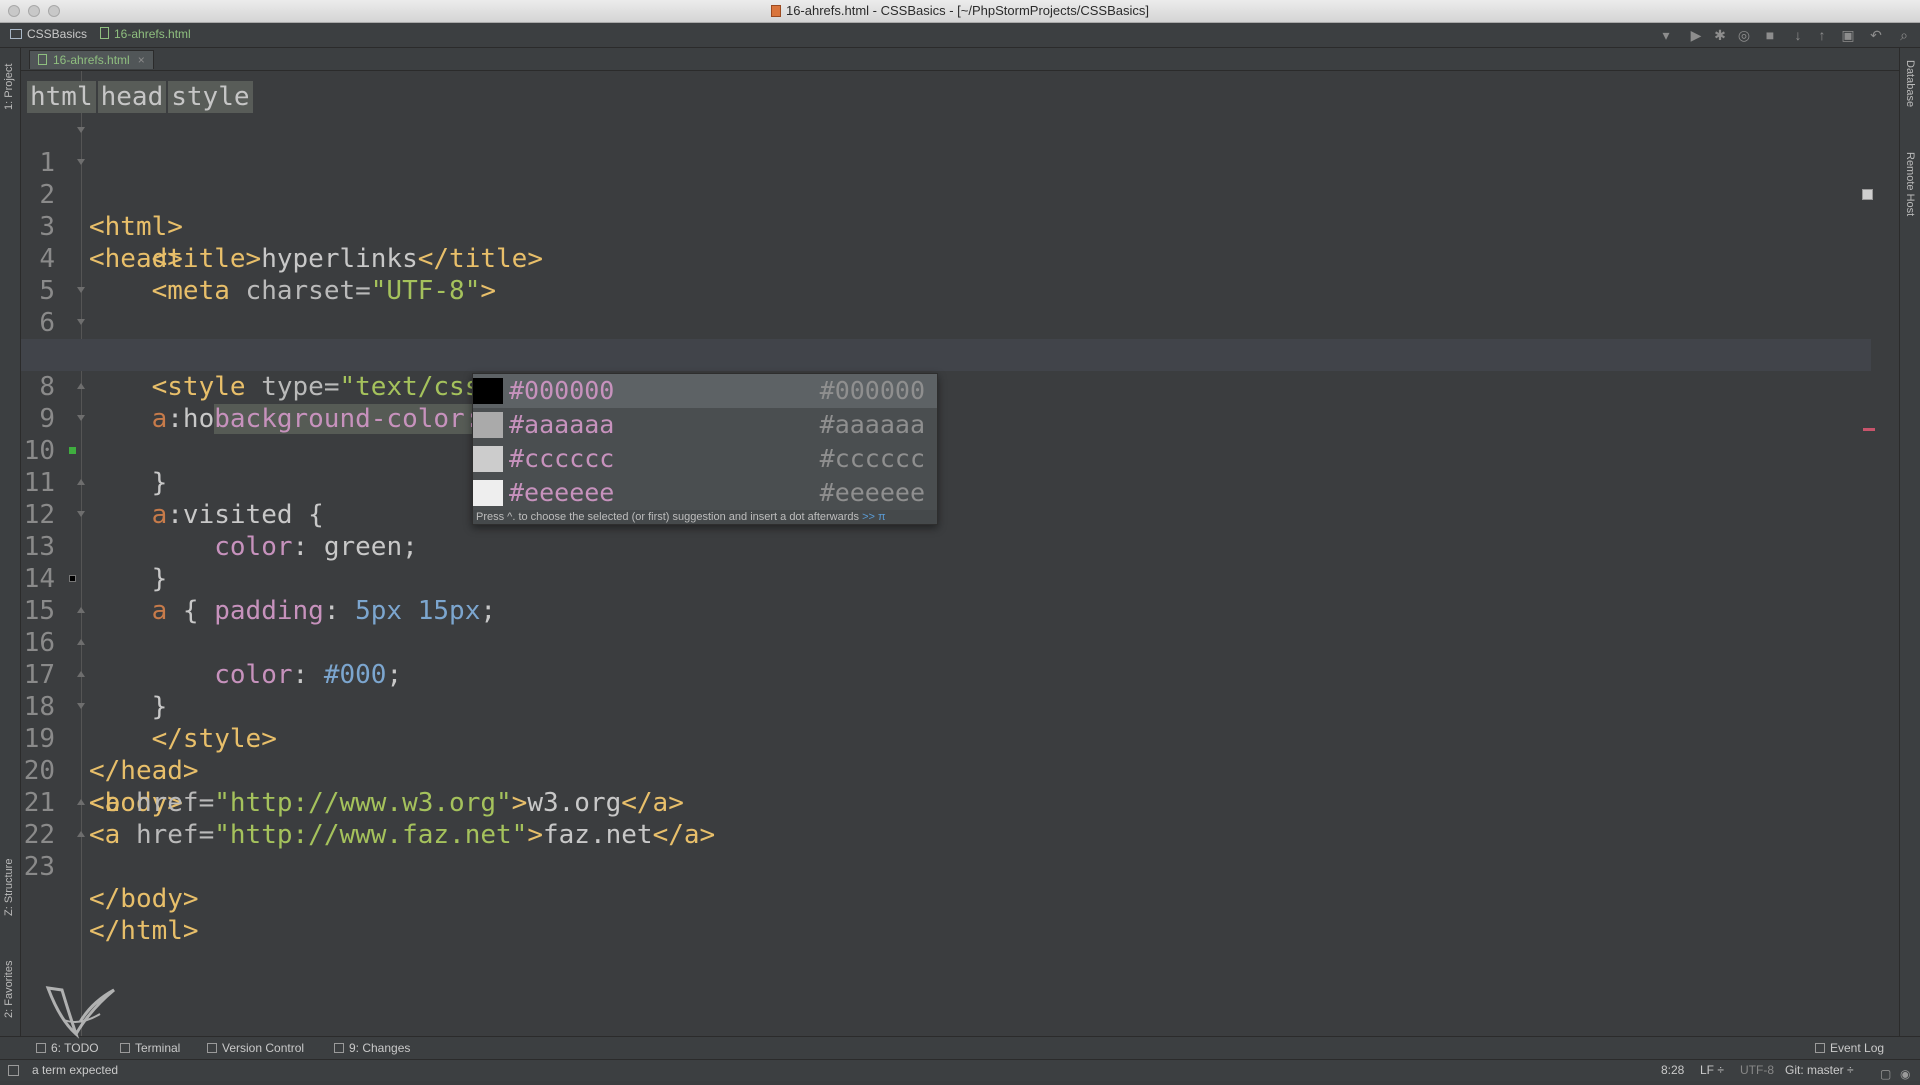 The width and height of the screenshot is (1920, 1085). Describe the element at coordinates (946, 386) in the screenshot. I see `code-line-current: 8 background-color: #;` at that location.